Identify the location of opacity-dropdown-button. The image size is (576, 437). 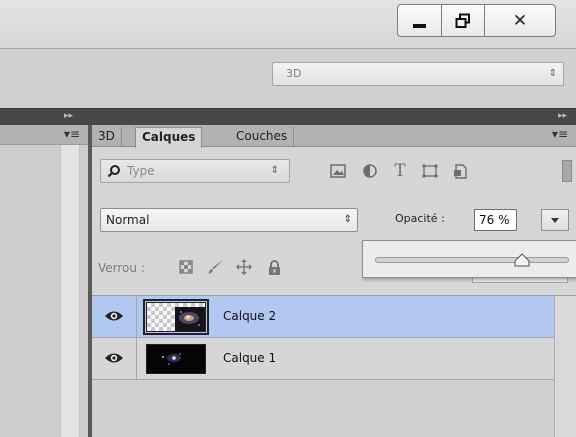
(555, 220).